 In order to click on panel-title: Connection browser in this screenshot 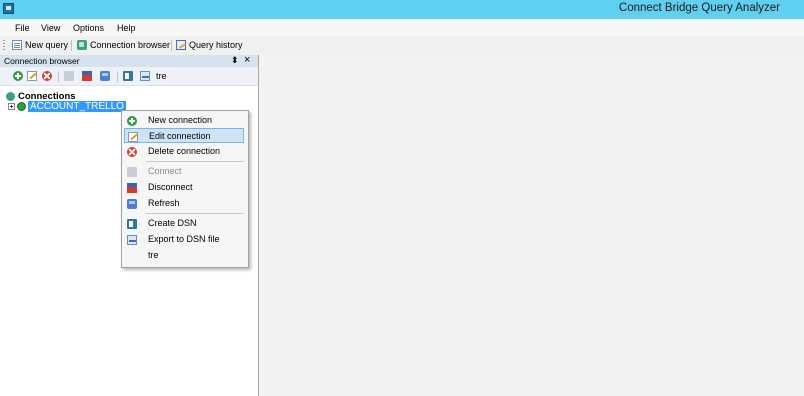, I will do `click(42, 61)`.